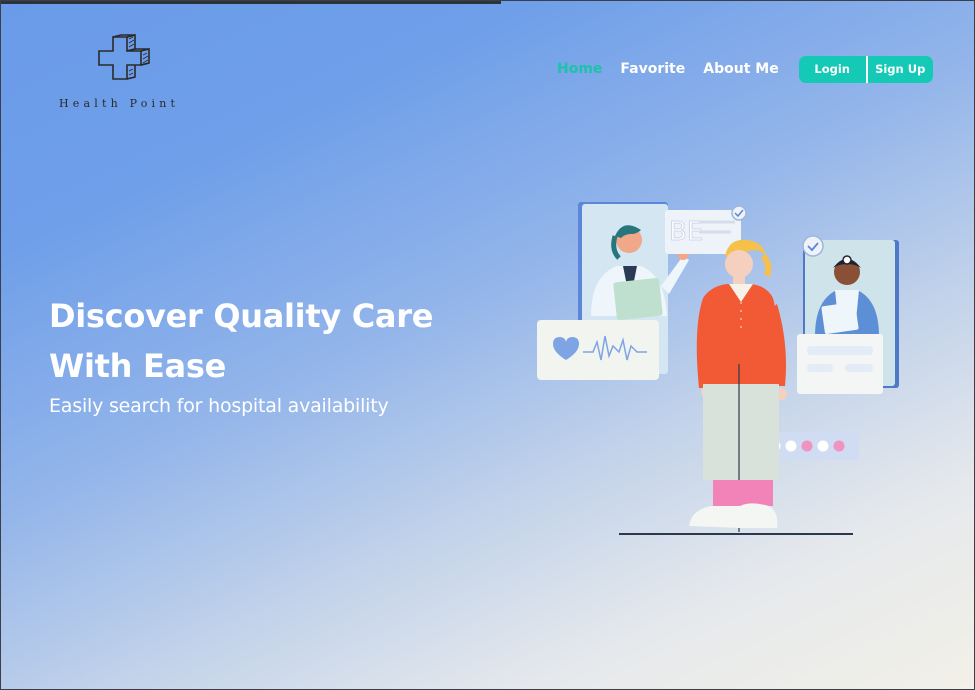 This screenshot has height=690, width=975. What do you see at coordinates (686, 232) in the screenshot?
I see `illustration-card-text: BE` at bounding box center [686, 232].